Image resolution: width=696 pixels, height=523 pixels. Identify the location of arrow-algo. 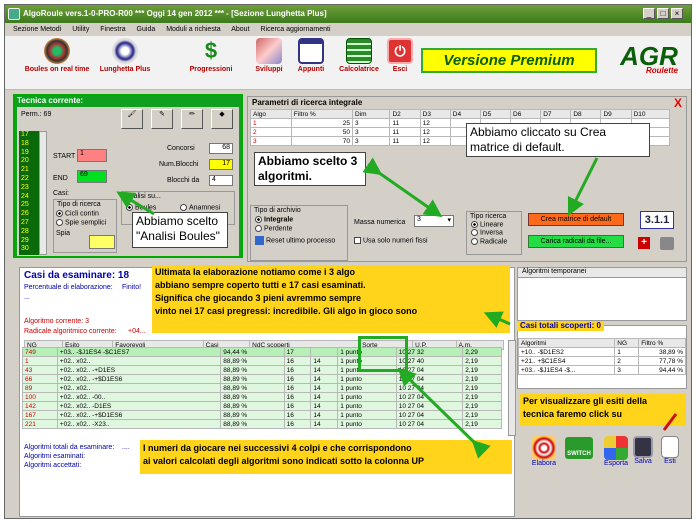
(402, 187).